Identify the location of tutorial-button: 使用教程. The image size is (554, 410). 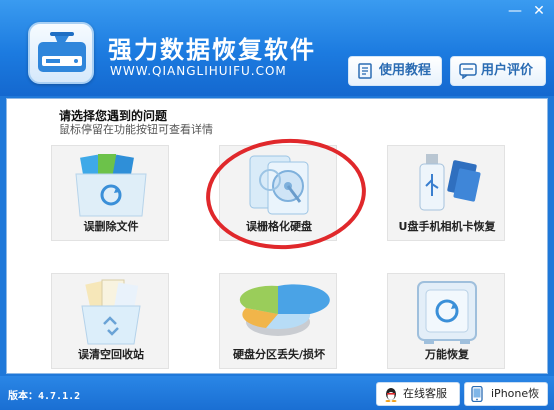
(395, 71).